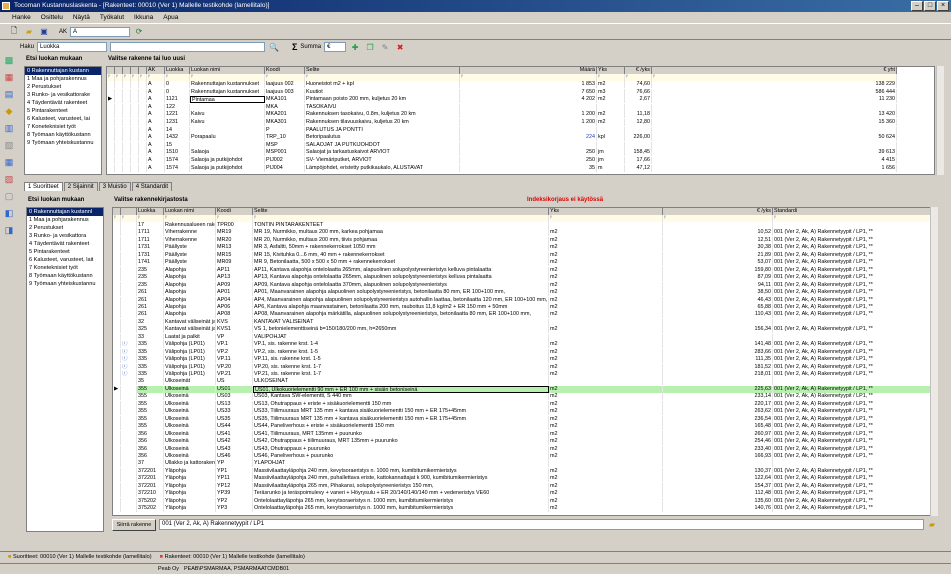 The image size is (951, 574). I want to click on tab: 4 Standardit, so click(152, 186).